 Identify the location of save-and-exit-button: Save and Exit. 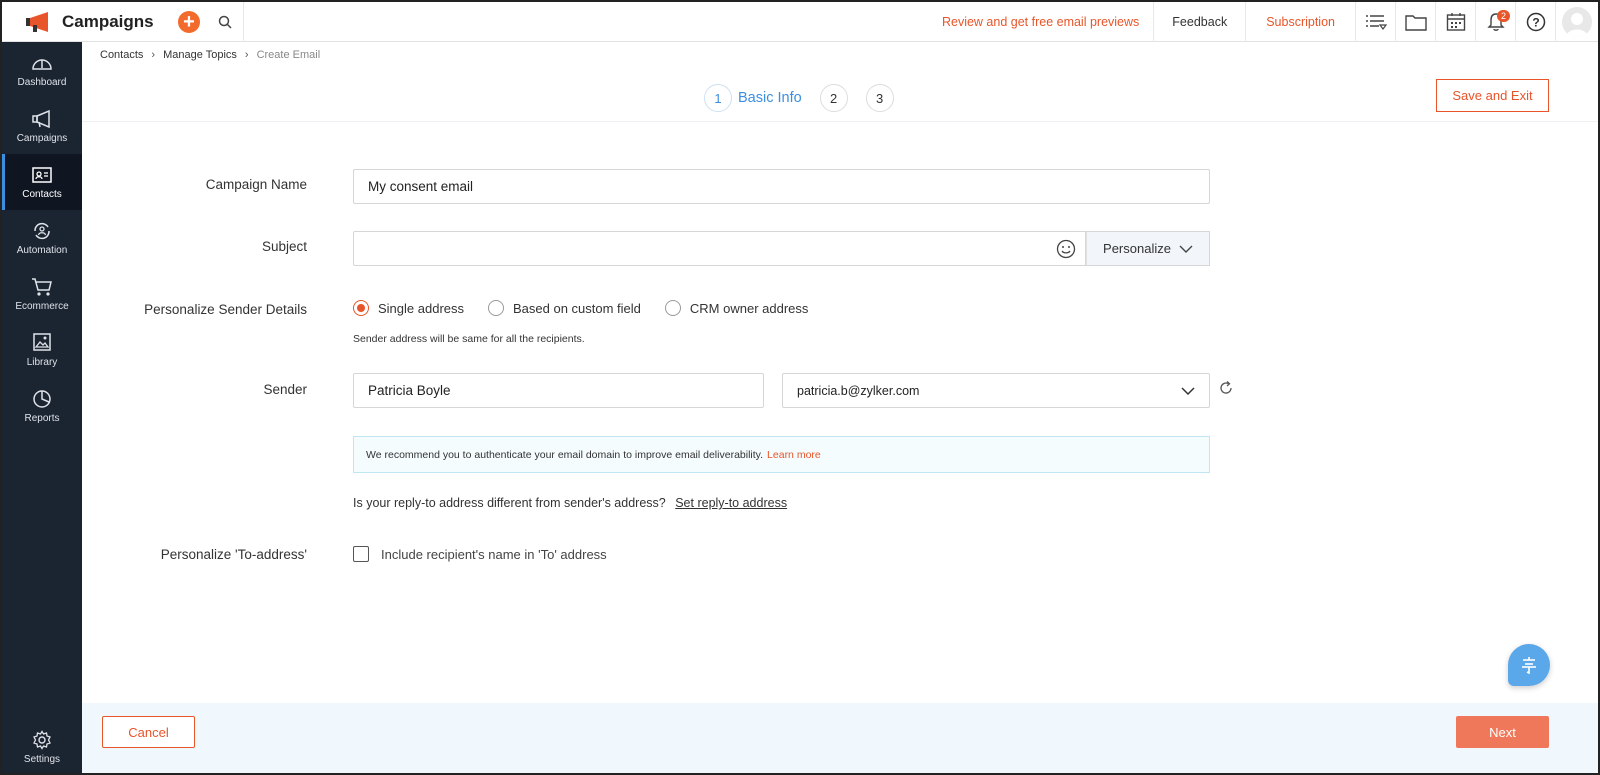
(1492, 95).